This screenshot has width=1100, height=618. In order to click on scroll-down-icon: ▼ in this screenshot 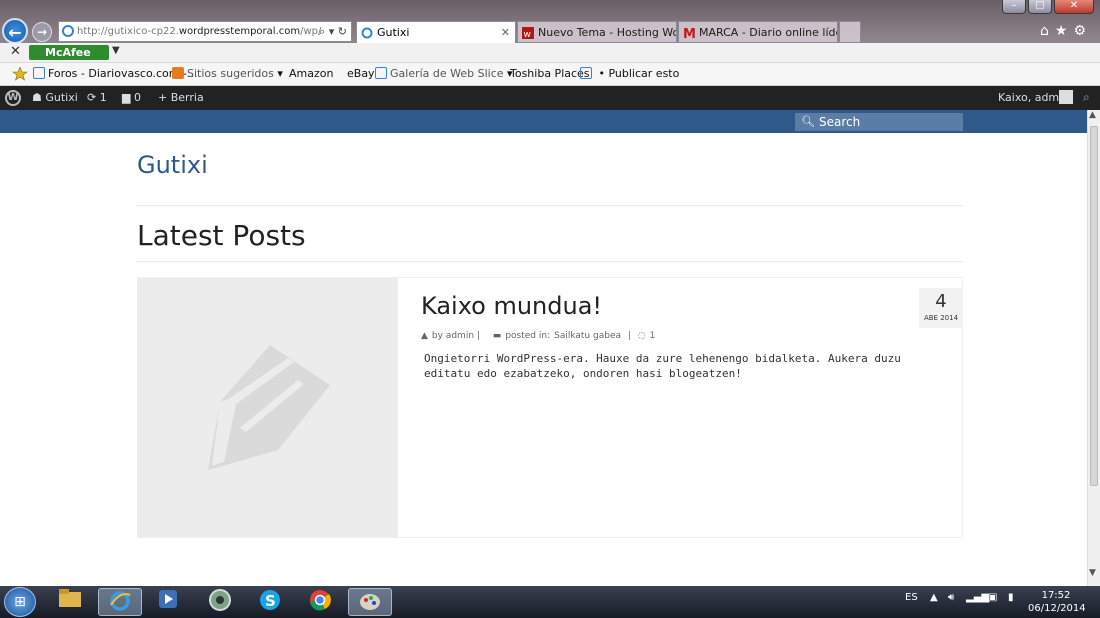, I will do `click(1092, 573)`.